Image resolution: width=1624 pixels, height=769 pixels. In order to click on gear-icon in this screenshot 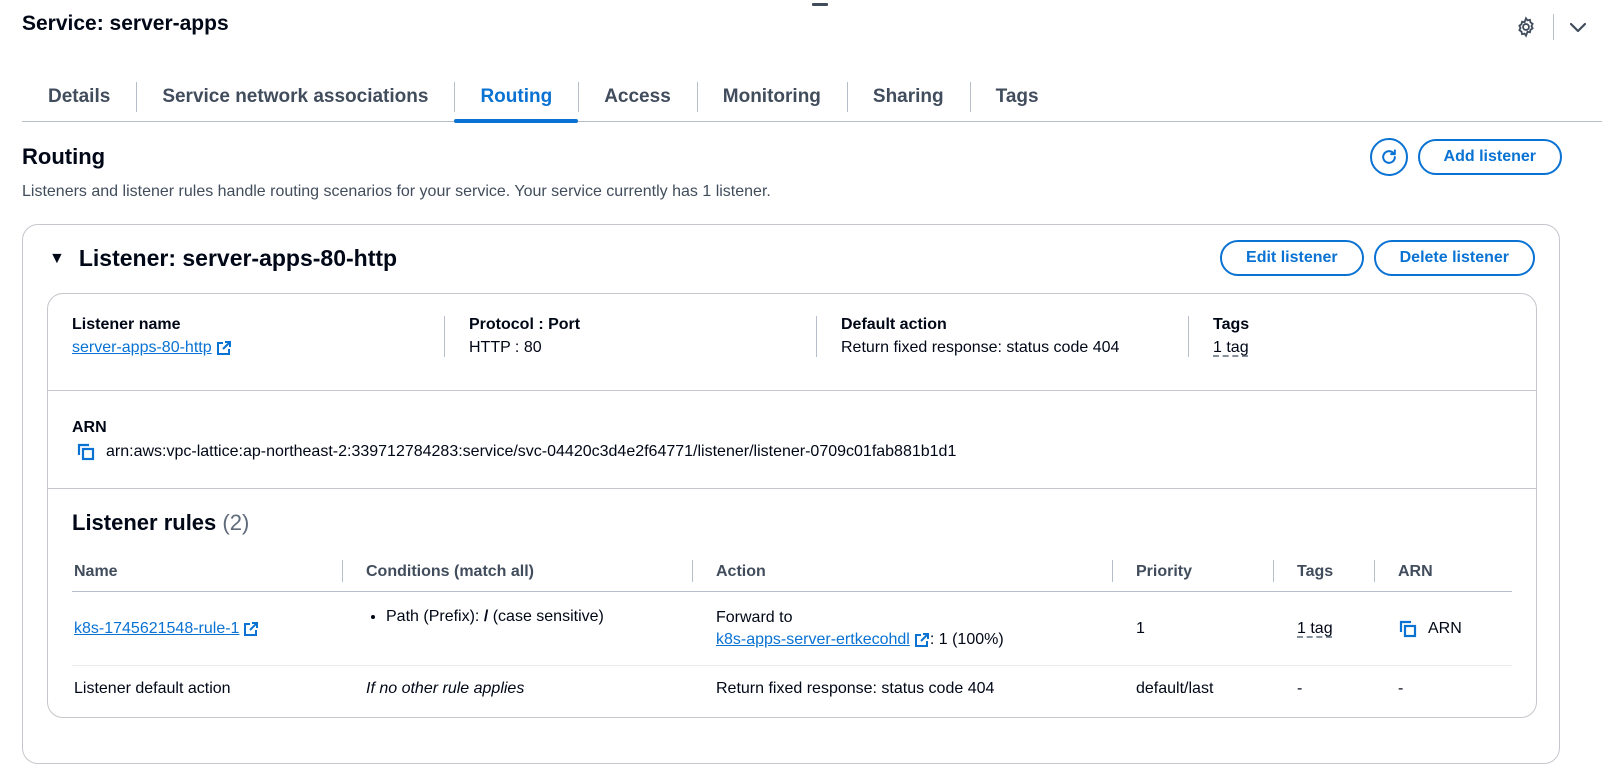, I will do `click(1526, 27)`.